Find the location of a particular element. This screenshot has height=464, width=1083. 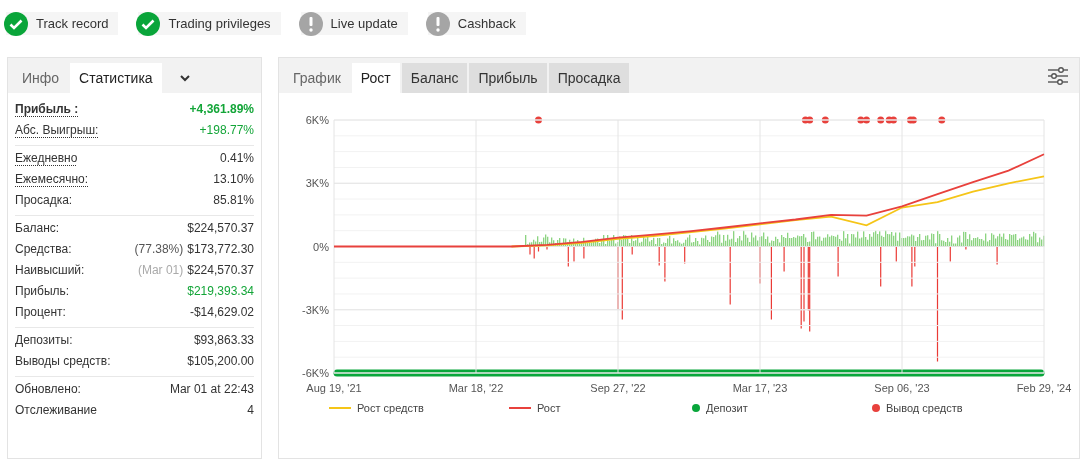

legend-label: Депозит is located at coordinates (727, 408).